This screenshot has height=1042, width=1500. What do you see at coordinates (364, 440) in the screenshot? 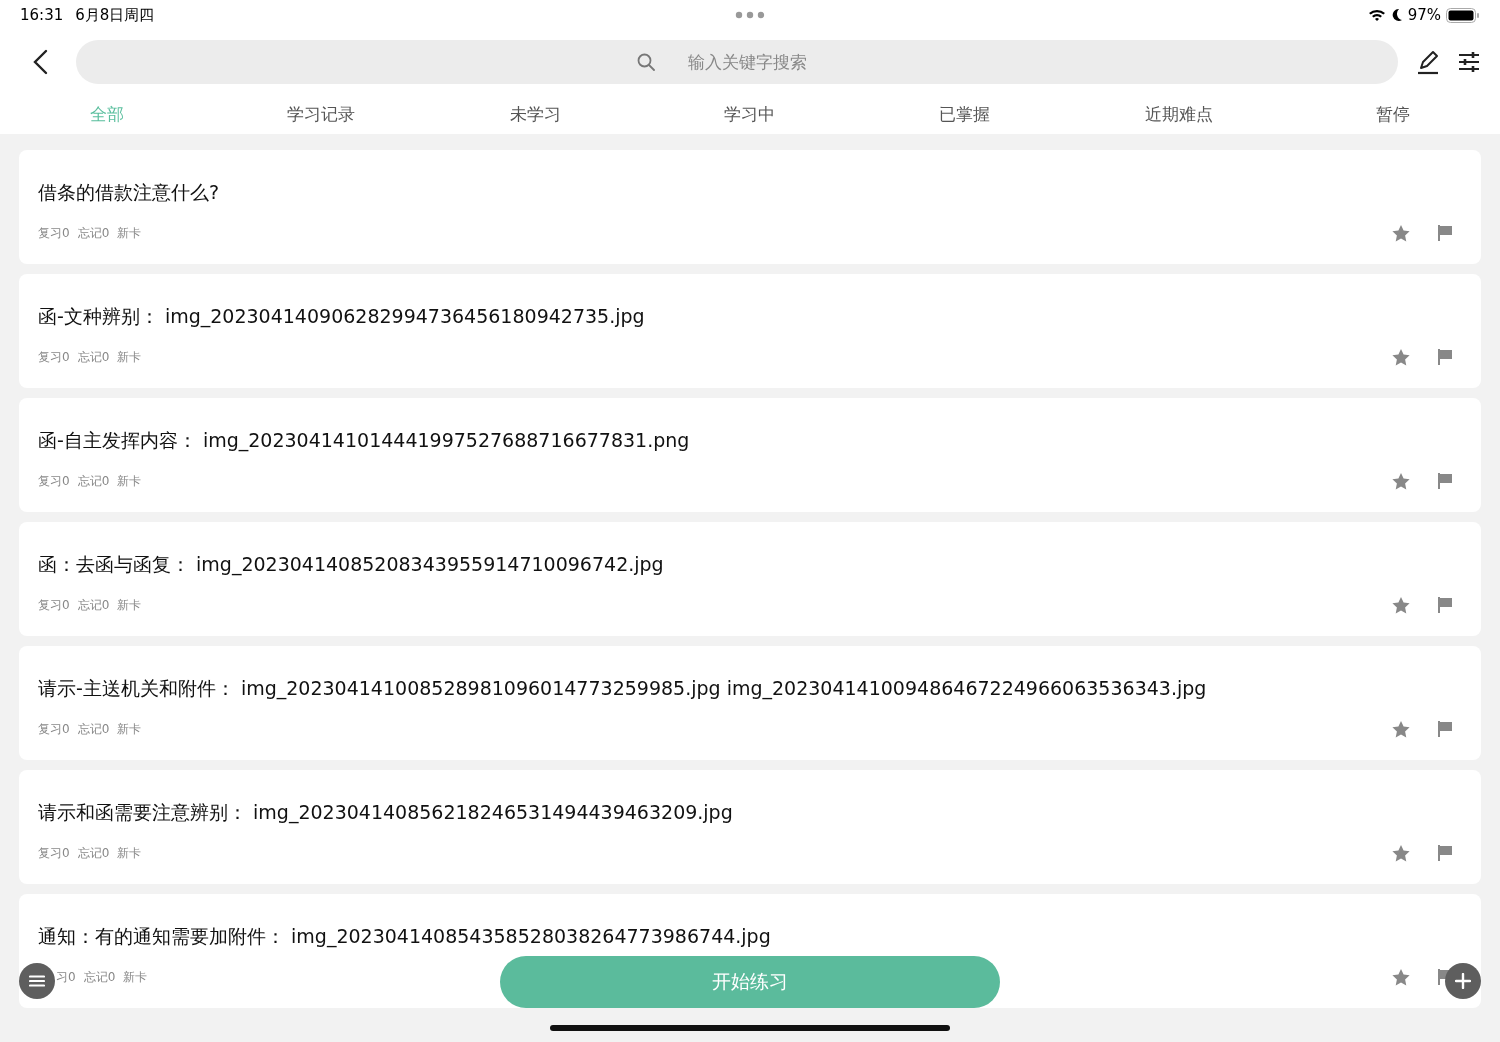
I see `card-title: 函-自主发挥内容： img_202304141014441997527688716677831.png` at bounding box center [364, 440].